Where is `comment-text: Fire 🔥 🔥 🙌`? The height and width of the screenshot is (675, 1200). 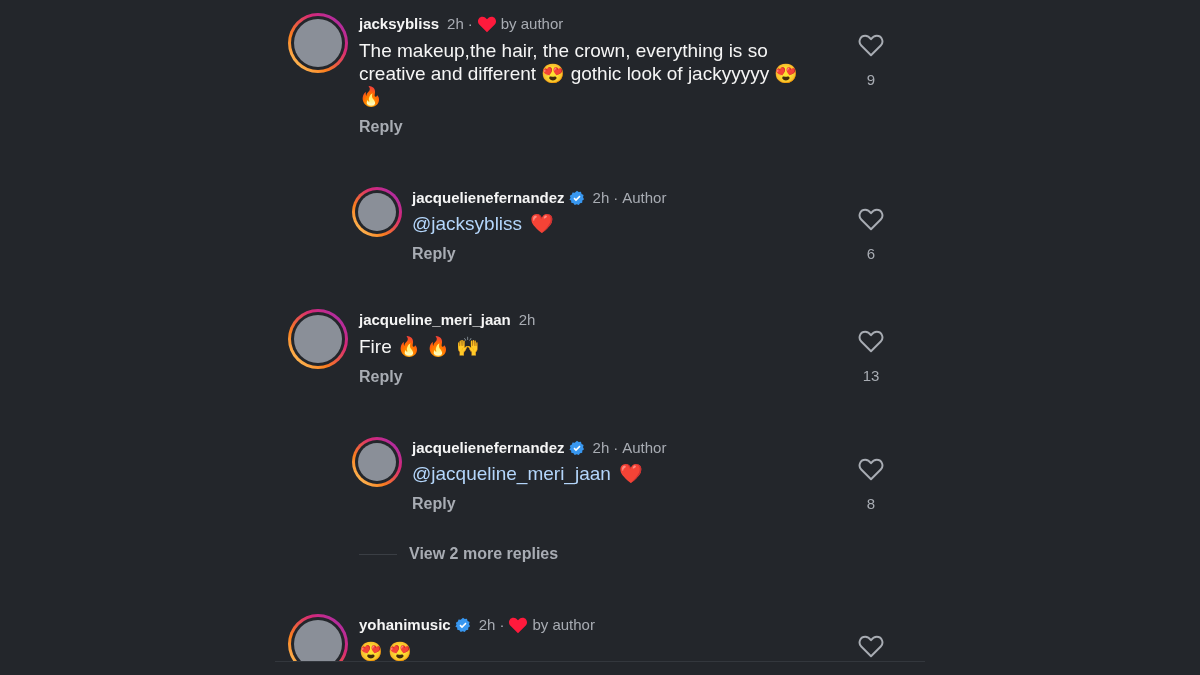
comment-text: Fire 🔥 🔥 🙌 is located at coordinates (420, 346).